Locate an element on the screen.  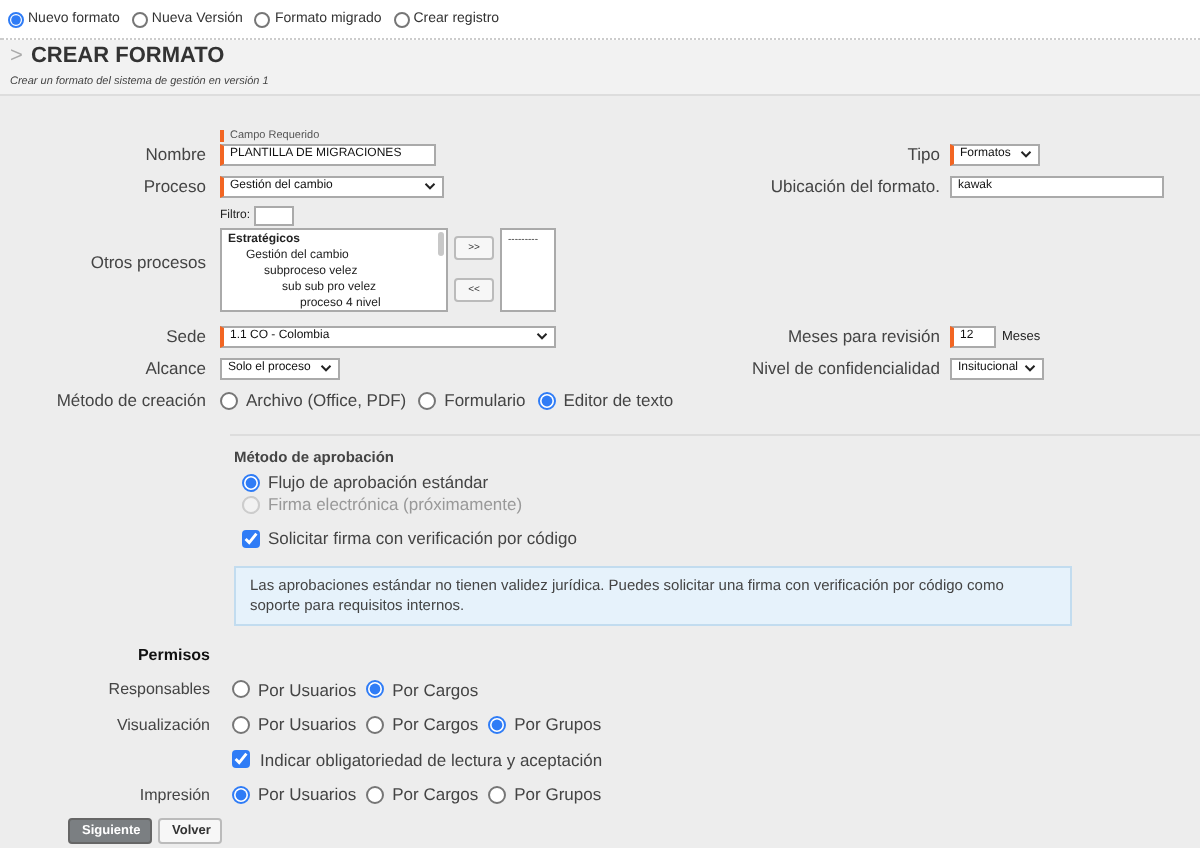
page-title: CREAR FORMATO is located at coordinates (127, 56).